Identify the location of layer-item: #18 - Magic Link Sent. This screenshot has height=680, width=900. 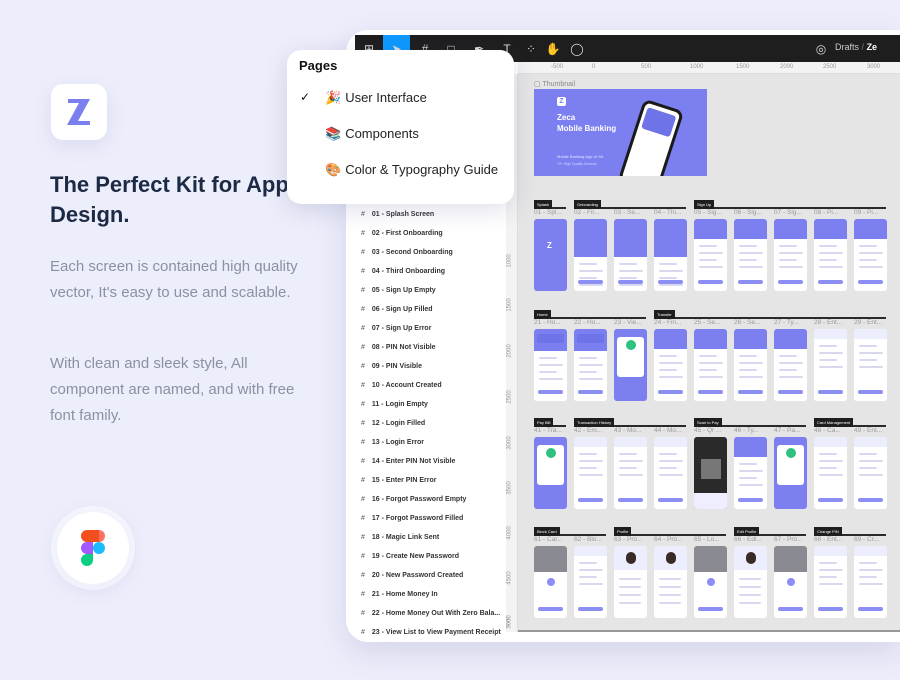
(400, 537).